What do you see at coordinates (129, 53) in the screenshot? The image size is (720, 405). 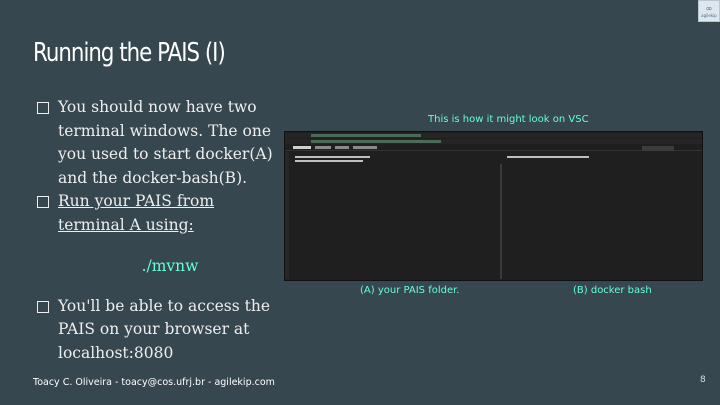 I see `slide-title: Running the PAIS (I)` at bounding box center [129, 53].